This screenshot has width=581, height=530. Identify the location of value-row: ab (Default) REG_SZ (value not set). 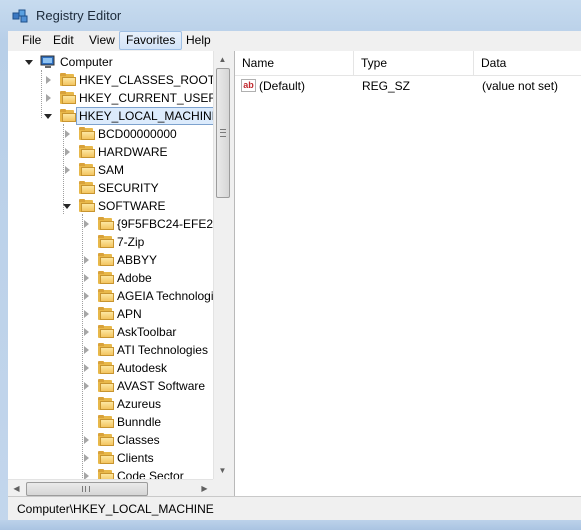
(408, 86).